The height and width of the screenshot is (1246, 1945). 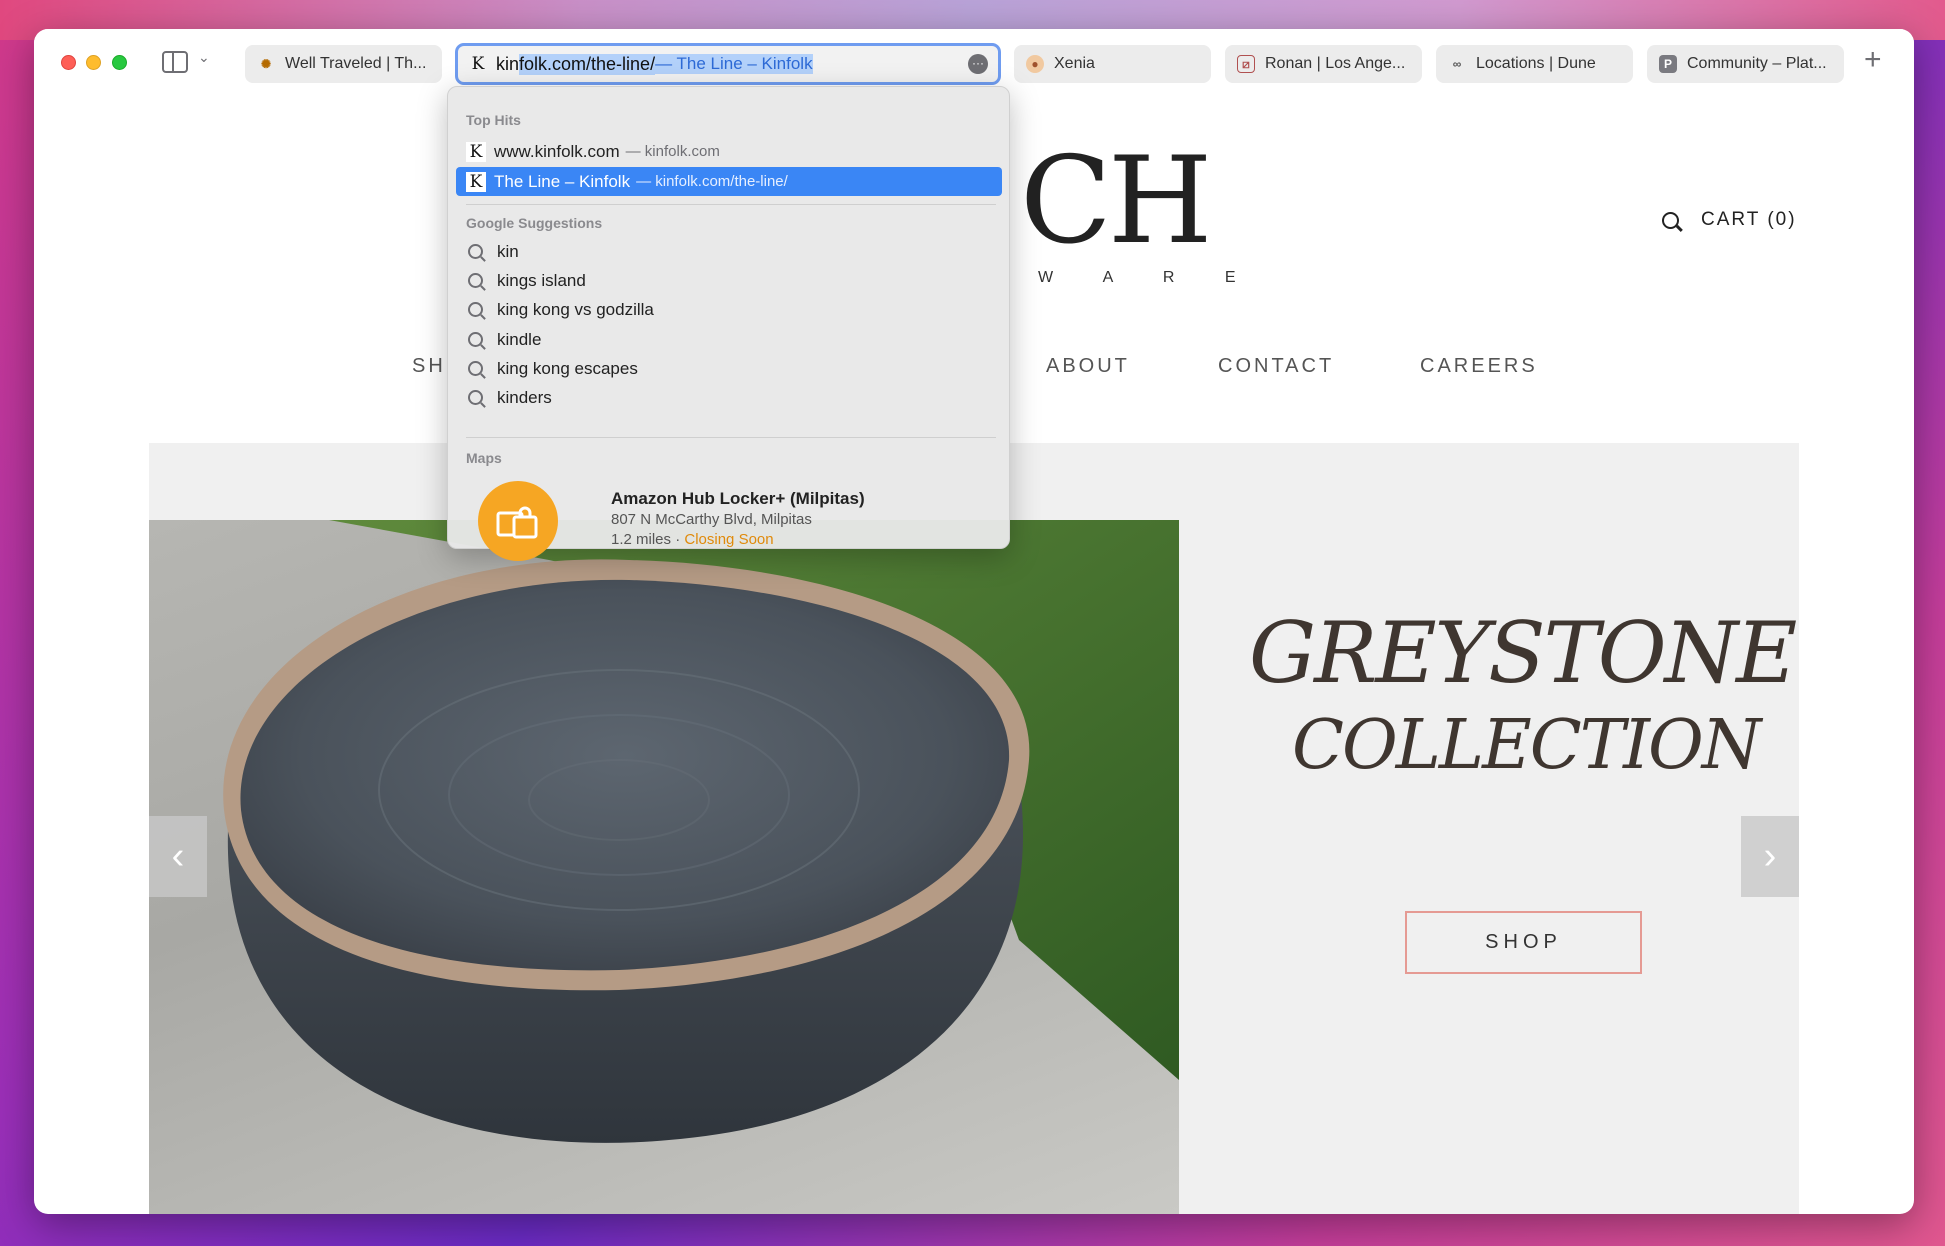 I want to click on cart-link: CART (0), so click(x=1729, y=220).